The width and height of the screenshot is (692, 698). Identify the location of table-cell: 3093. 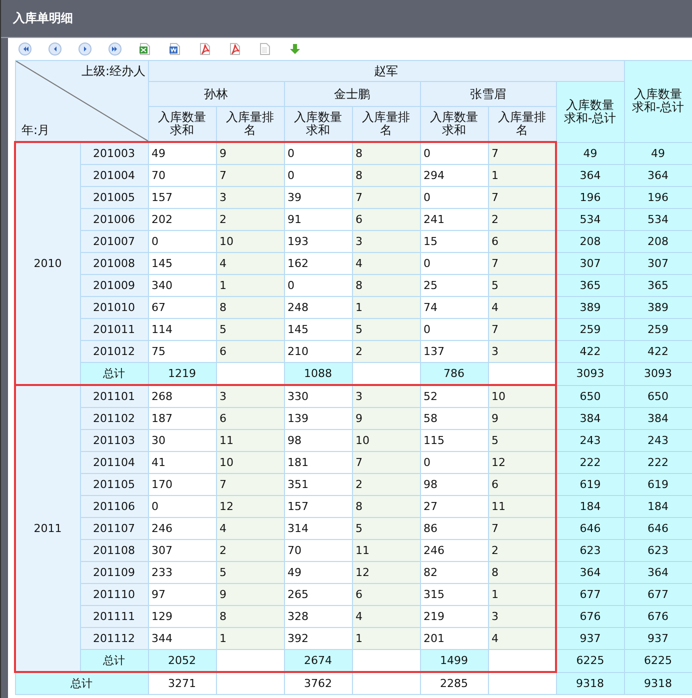
(658, 373).